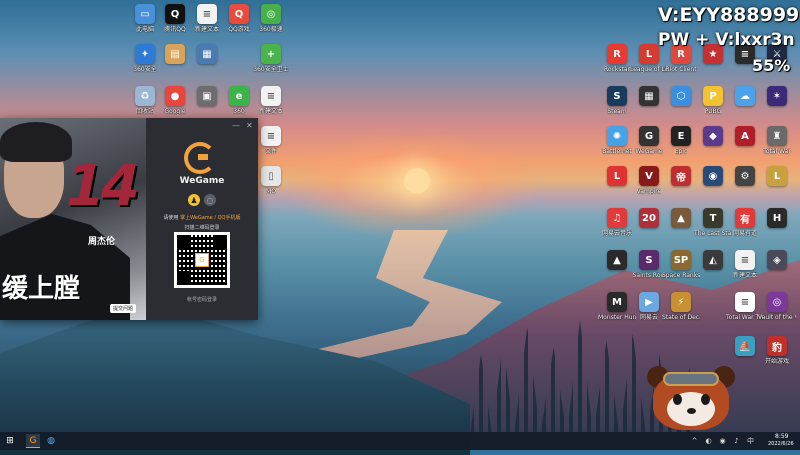 The image size is (800, 455). Describe the element at coordinates (649, 176) in the screenshot. I see `app-icon: V` at that location.